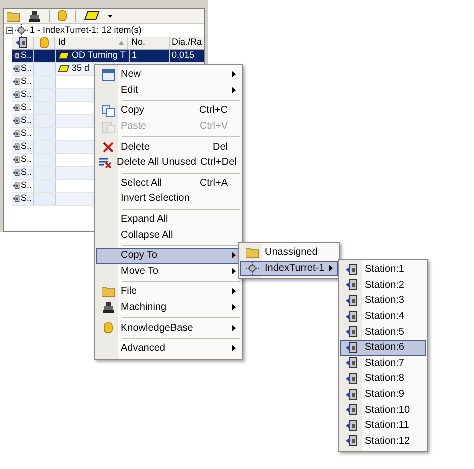 The height and width of the screenshot is (469, 474). Describe the element at coordinates (81, 69) in the screenshot. I see `table-cell-text: 35 d` at that location.